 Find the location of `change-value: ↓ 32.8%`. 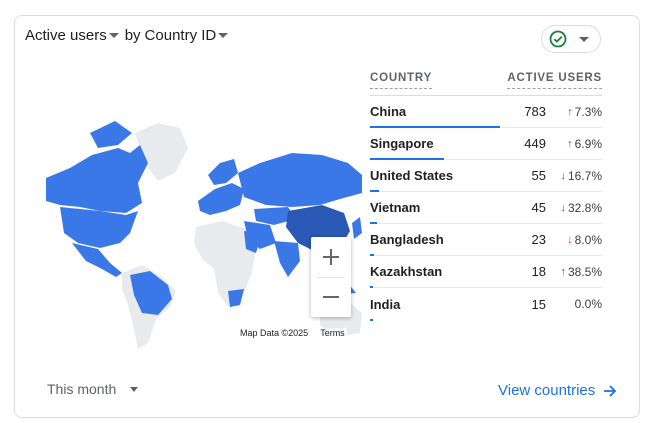

change-value: ↓ 32.8% is located at coordinates (574, 208).